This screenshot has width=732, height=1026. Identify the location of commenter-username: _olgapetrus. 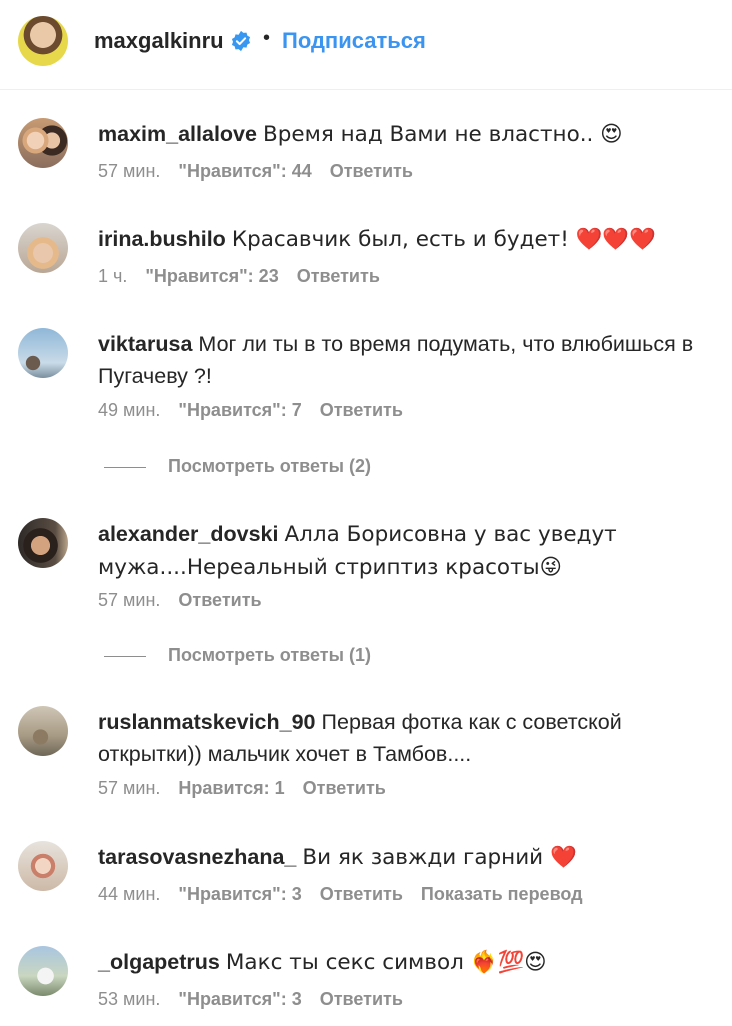
(159, 962).